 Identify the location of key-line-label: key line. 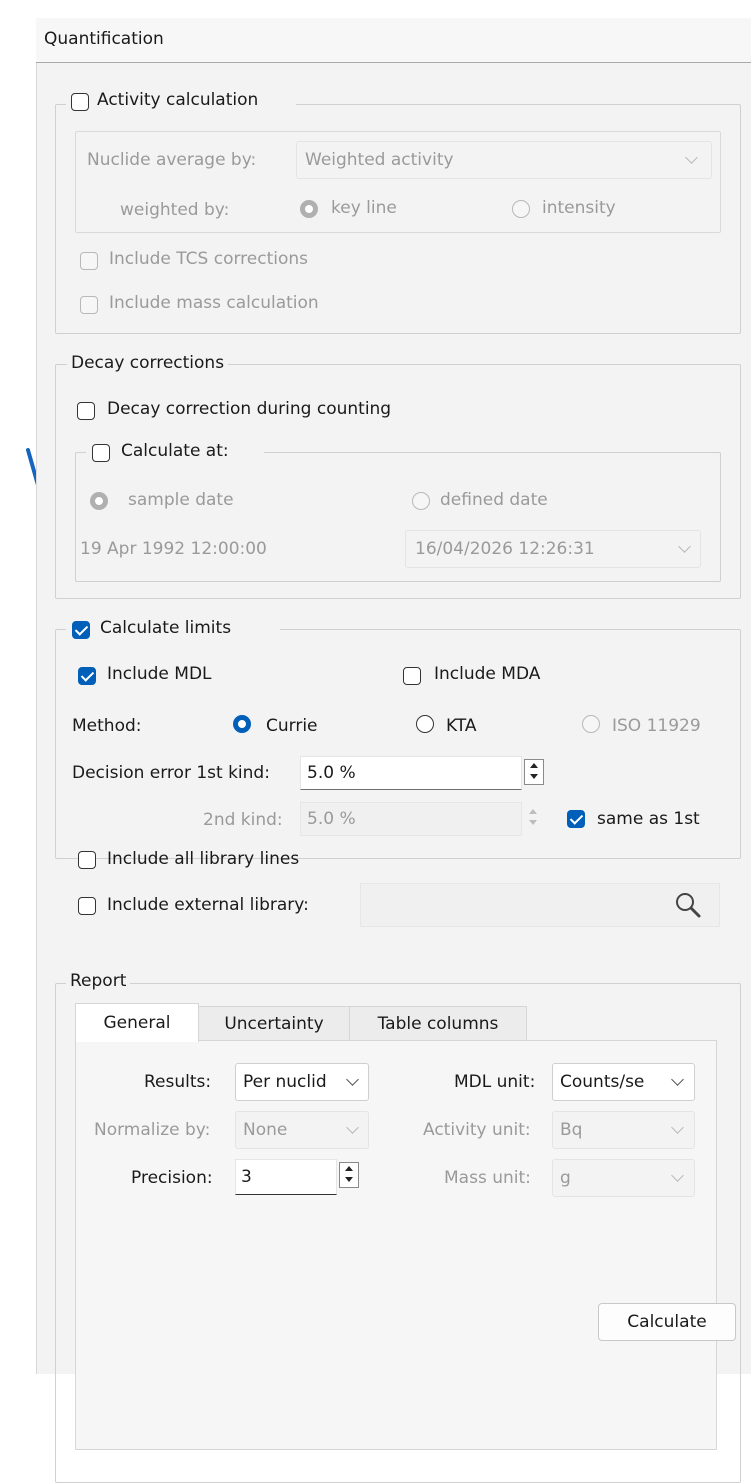
(364, 208).